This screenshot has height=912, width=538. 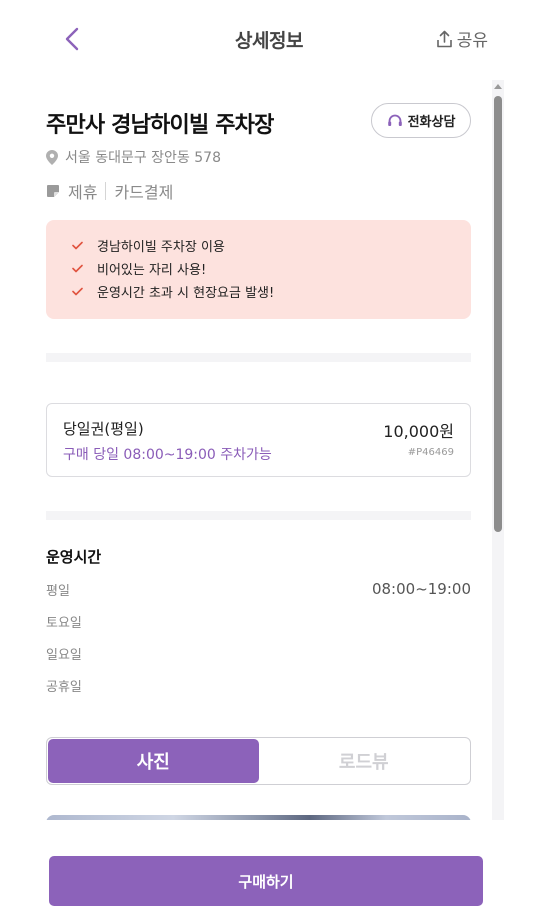 I want to click on hours-row-holiday: 공휴일, so click(x=258, y=686).